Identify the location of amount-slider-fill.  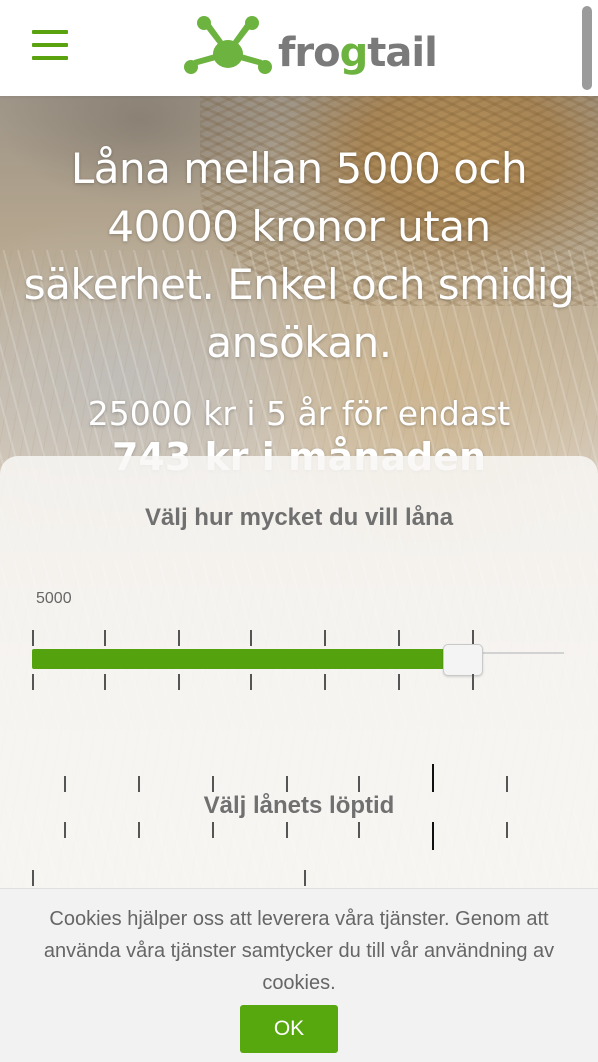
(247, 659).